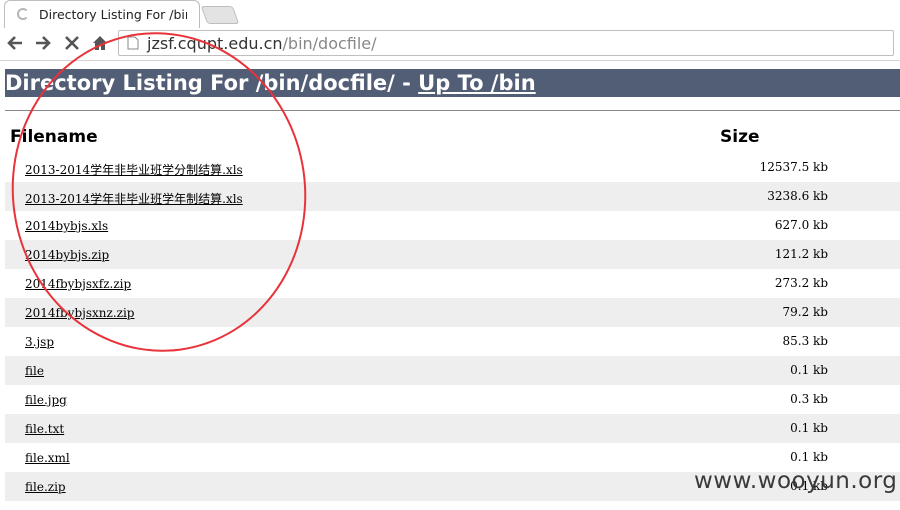 Image resolution: width=900 pixels, height=510 pixels. What do you see at coordinates (450, 14) in the screenshot?
I see `tab-strip: Directory Listing For /bin` at bounding box center [450, 14].